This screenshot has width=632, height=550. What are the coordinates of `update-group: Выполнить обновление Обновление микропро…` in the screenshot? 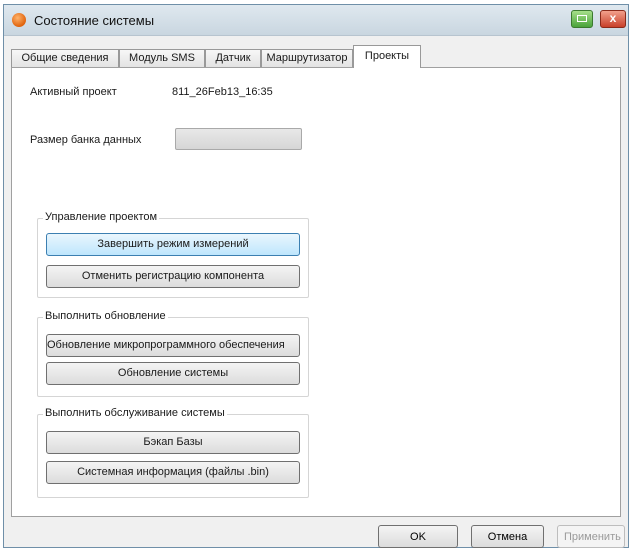 It's located at (173, 353).